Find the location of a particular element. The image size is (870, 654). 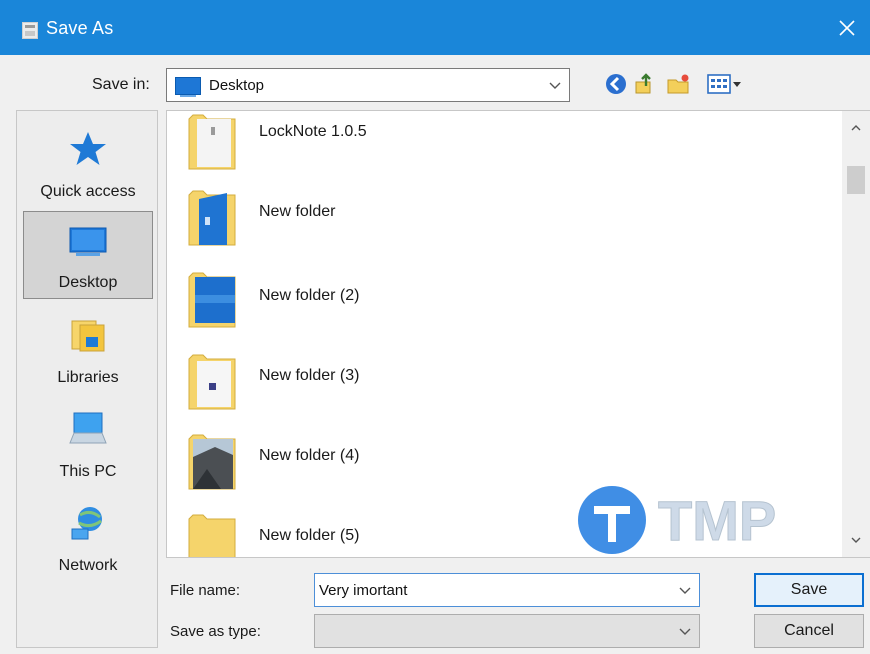

new-folder-button is located at coordinates (678, 84).